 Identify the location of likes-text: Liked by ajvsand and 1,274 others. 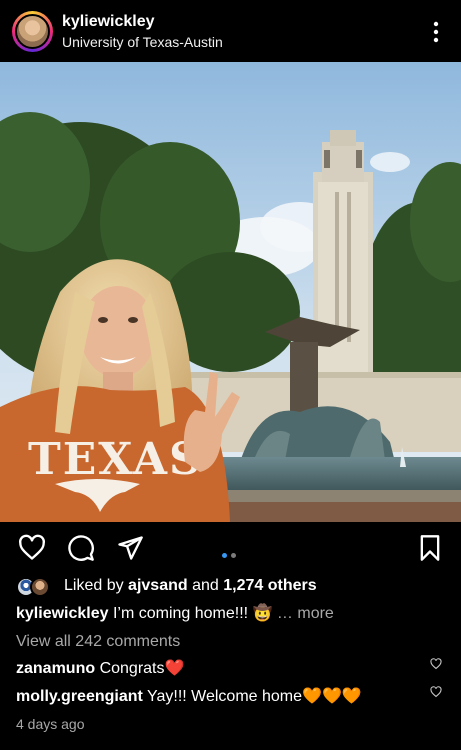
(190, 586).